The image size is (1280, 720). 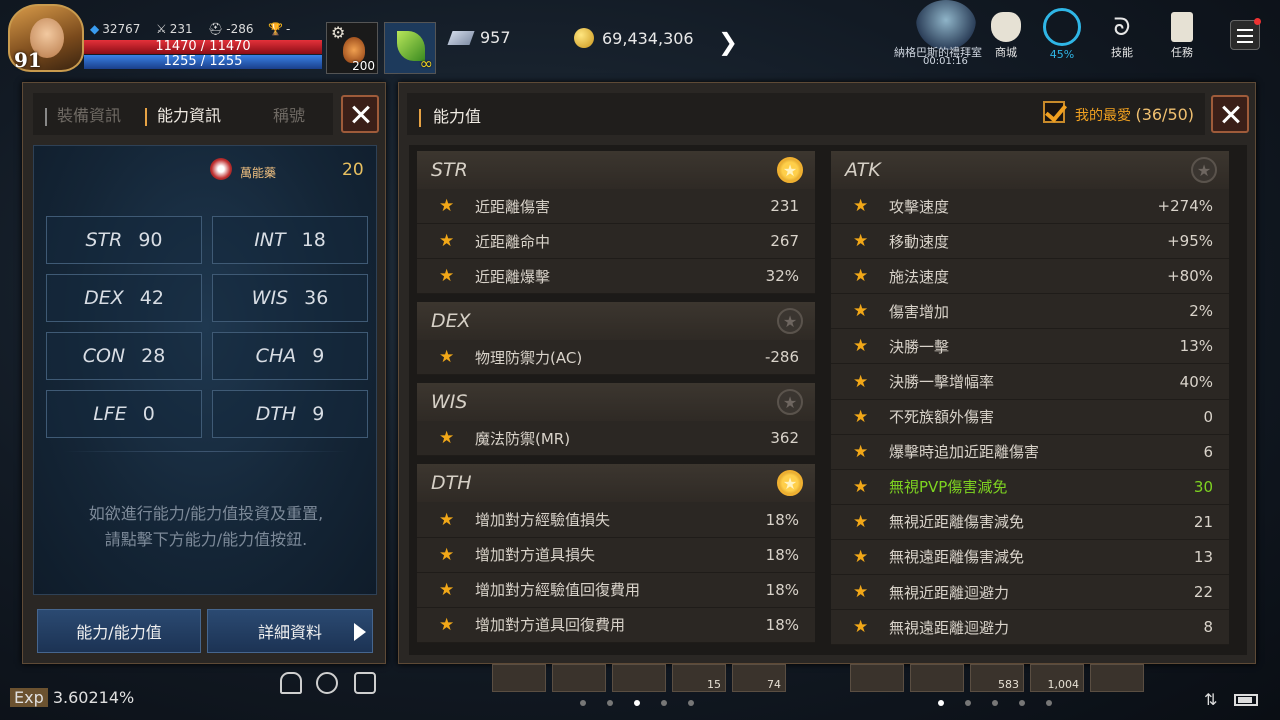 What do you see at coordinates (584, 38) in the screenshot?
I see `gold-coin-icon` at bounding box center [584, 38].